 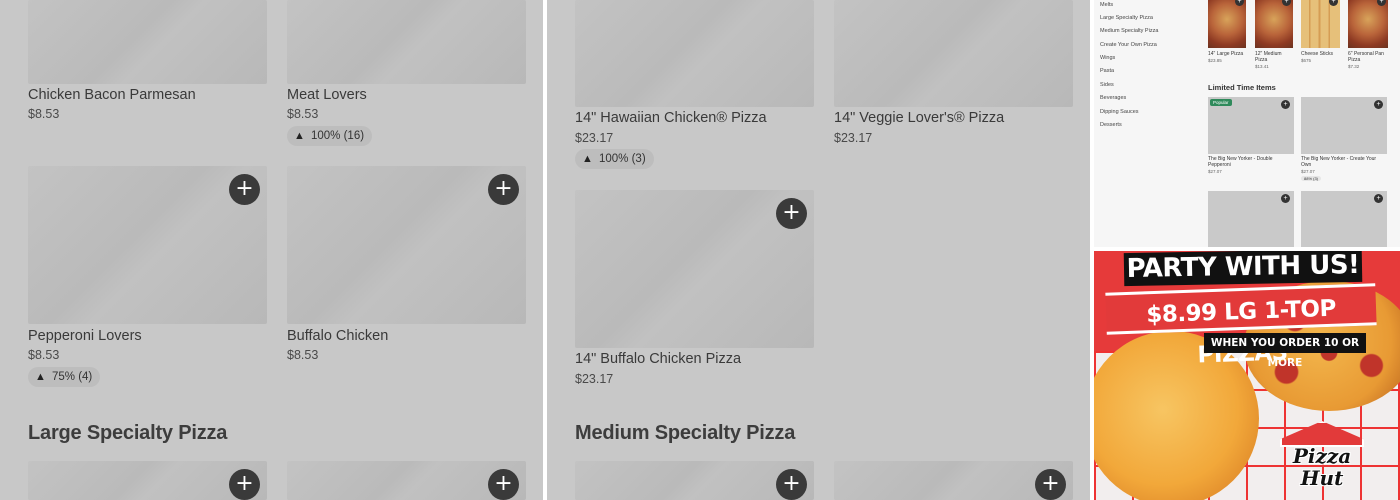 I want to click on rating-badge: ▲ 100% (16), so click(x=330, y=136).